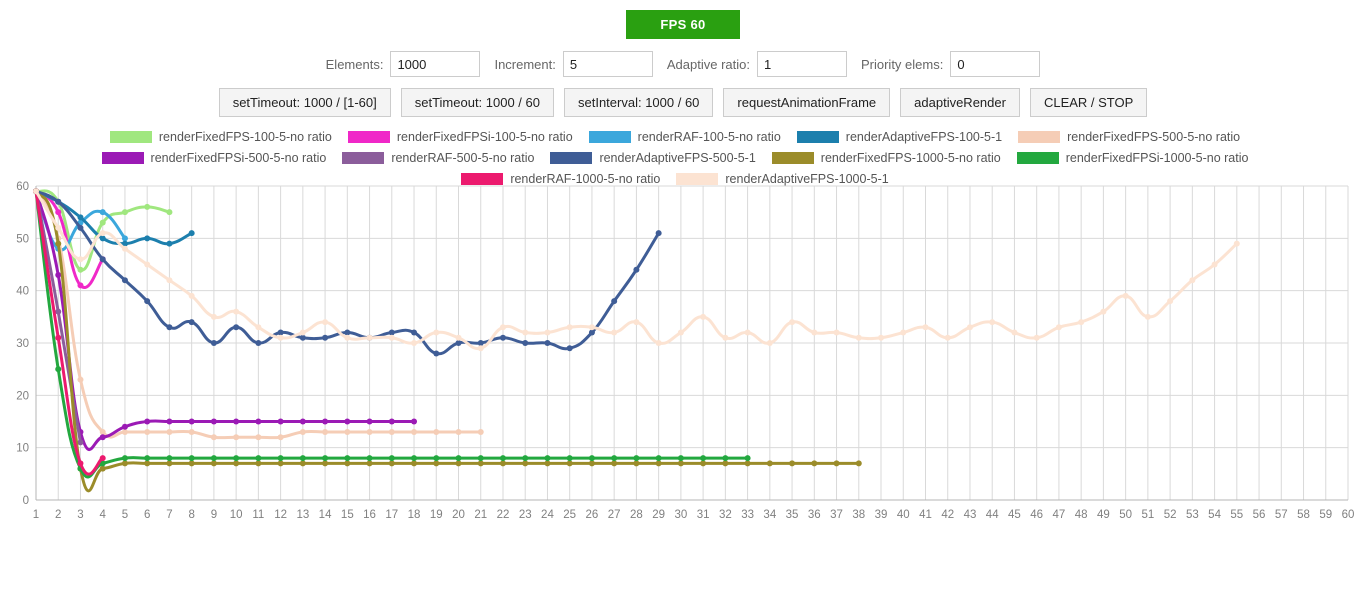 The width and height of the screenshot is (1366, 610). What do you see at coordinates (477, 102) in the screenshot?
I see `set-timeout-60-button: setTimeout: 1000 / 60` at bounding box center [477, 102].